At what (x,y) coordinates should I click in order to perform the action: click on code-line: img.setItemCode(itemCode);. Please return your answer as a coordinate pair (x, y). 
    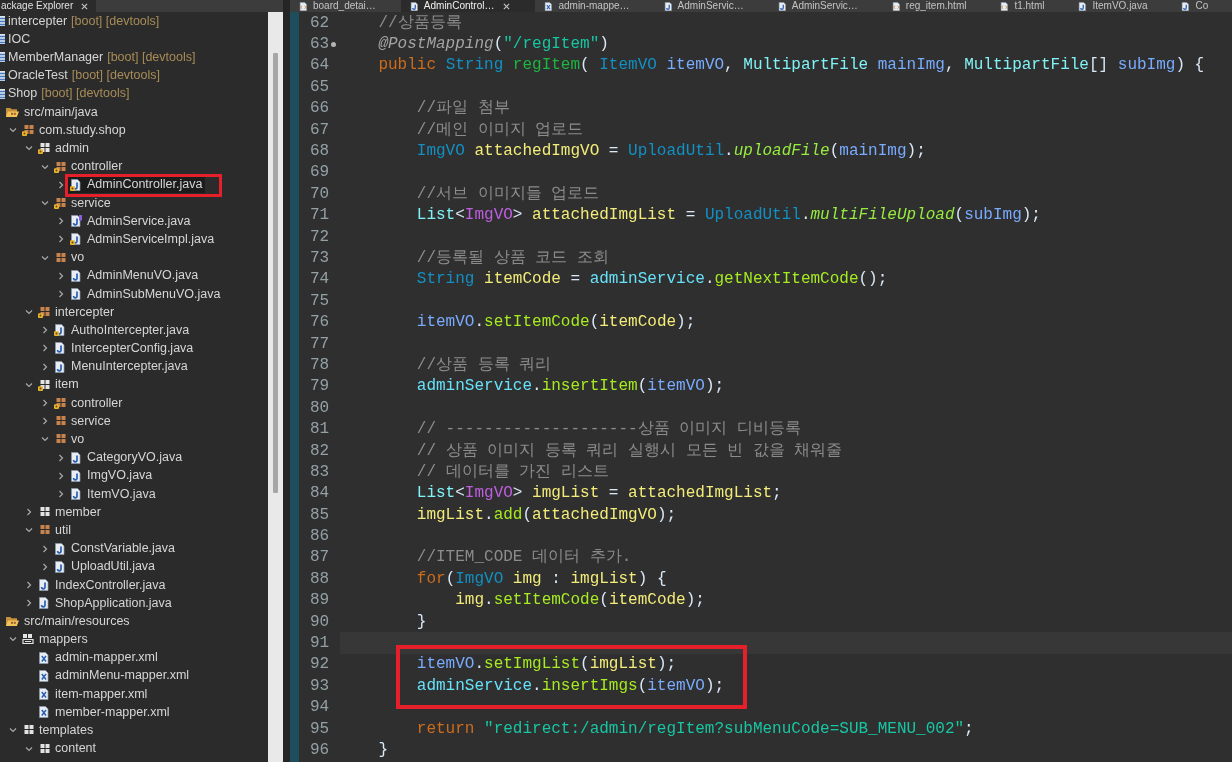
    Looking at the image, I should click on (580, 601).